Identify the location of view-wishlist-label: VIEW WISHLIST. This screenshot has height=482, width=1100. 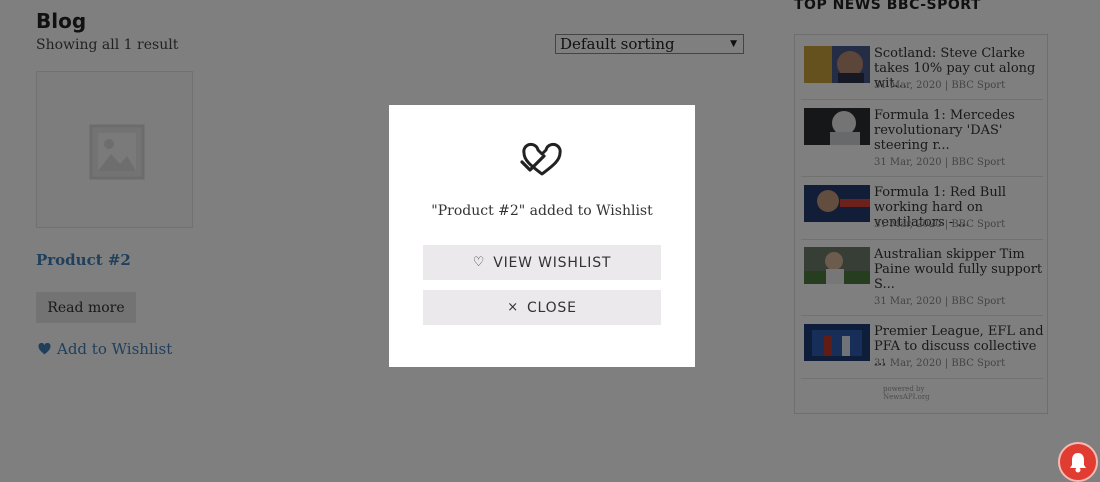
(552, 262).